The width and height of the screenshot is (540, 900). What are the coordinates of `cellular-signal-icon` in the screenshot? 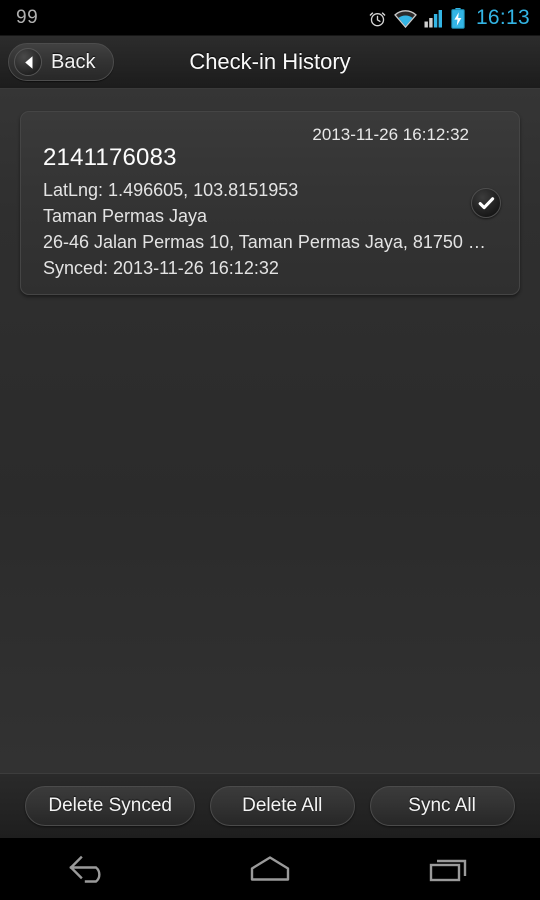 It's located at (434, 18).